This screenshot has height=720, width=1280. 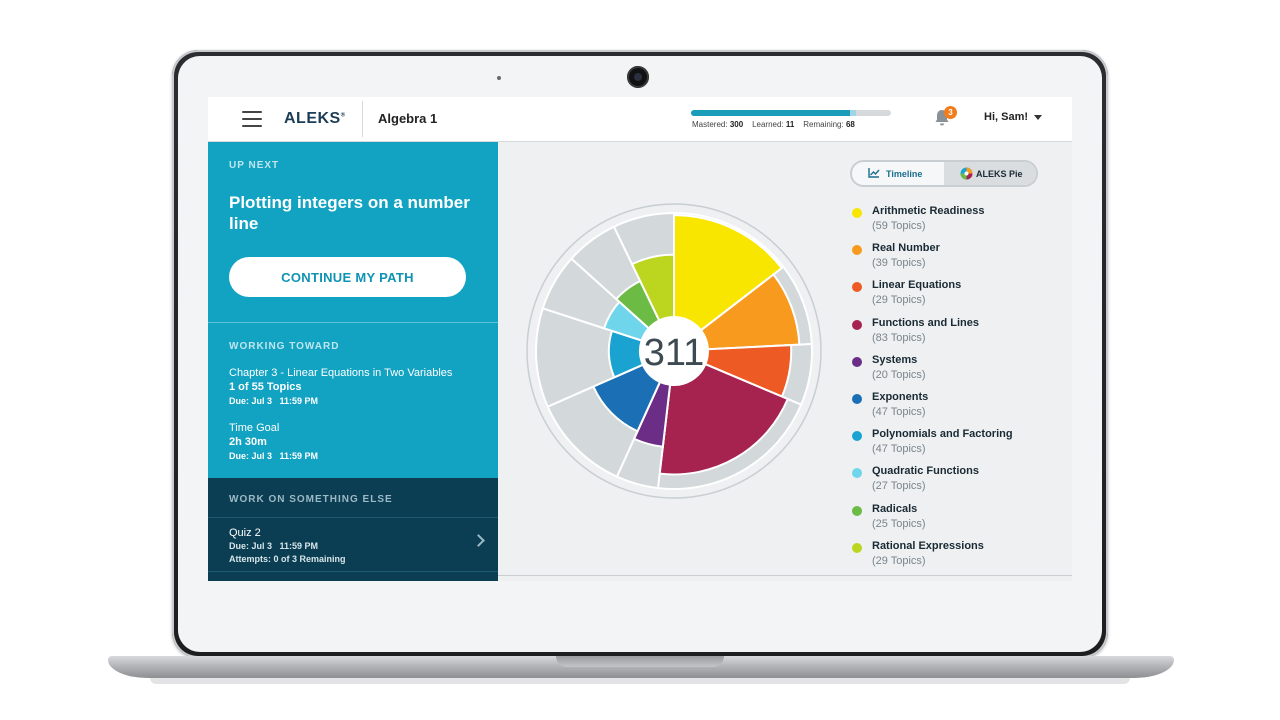 What do you see at coordinates (311, 499) in the screenshot?
I see `work-else-label: WORK ON SOMETHING ELSE` at bounding box center [311, 499].